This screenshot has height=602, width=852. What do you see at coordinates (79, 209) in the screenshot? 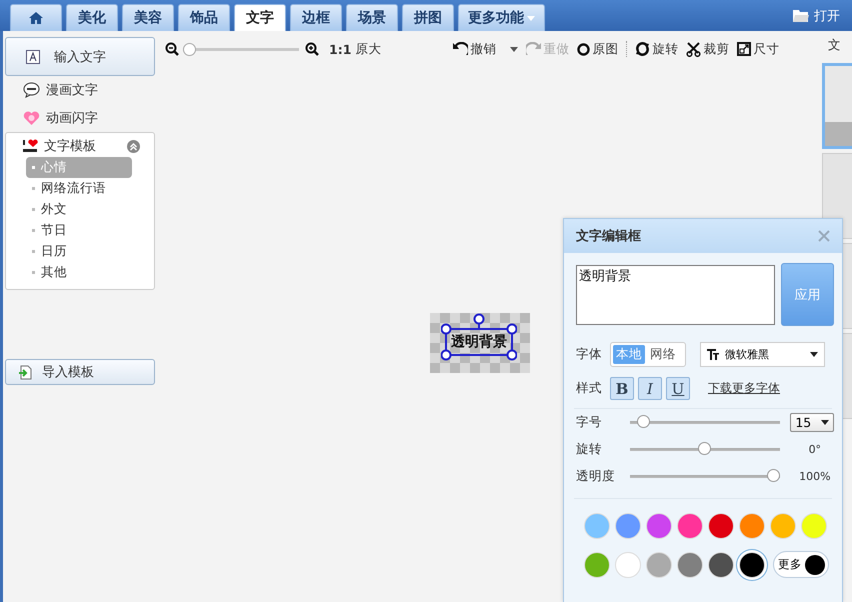
I see `template-category: 外文` at bounding box center [79, 209].